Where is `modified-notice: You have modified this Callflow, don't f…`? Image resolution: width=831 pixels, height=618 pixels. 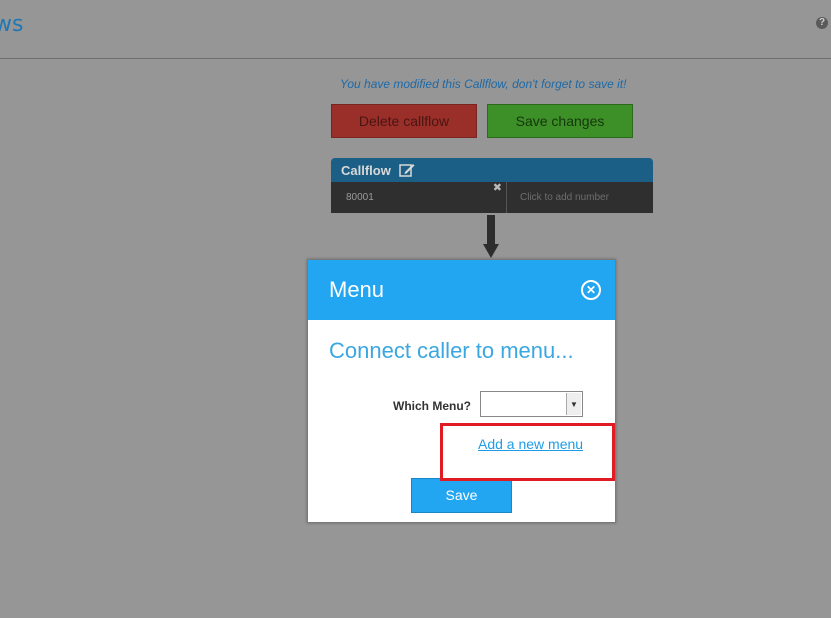 modified-notice: You have modified this Callflow, don't f… is located at coordinates (483, 84).